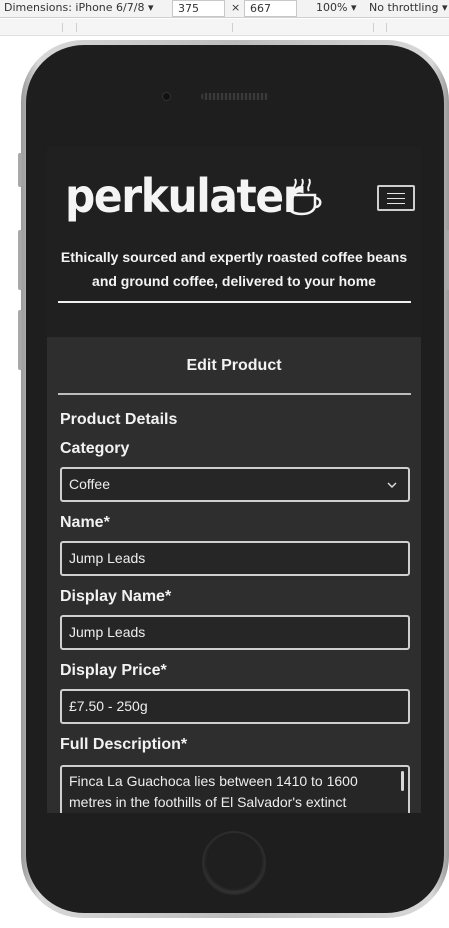  Describe the element at coordinates (234, 394) in the screenshot. I see `title-divider` at that location.